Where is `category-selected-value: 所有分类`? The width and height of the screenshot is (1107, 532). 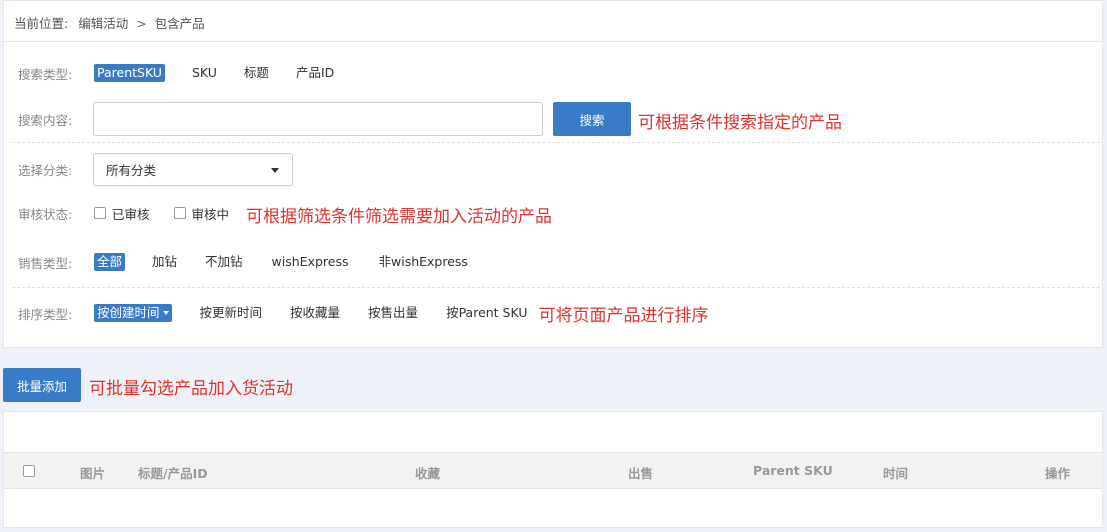
category-selected-value: 所有分类 is located at coordinates (131, 170).